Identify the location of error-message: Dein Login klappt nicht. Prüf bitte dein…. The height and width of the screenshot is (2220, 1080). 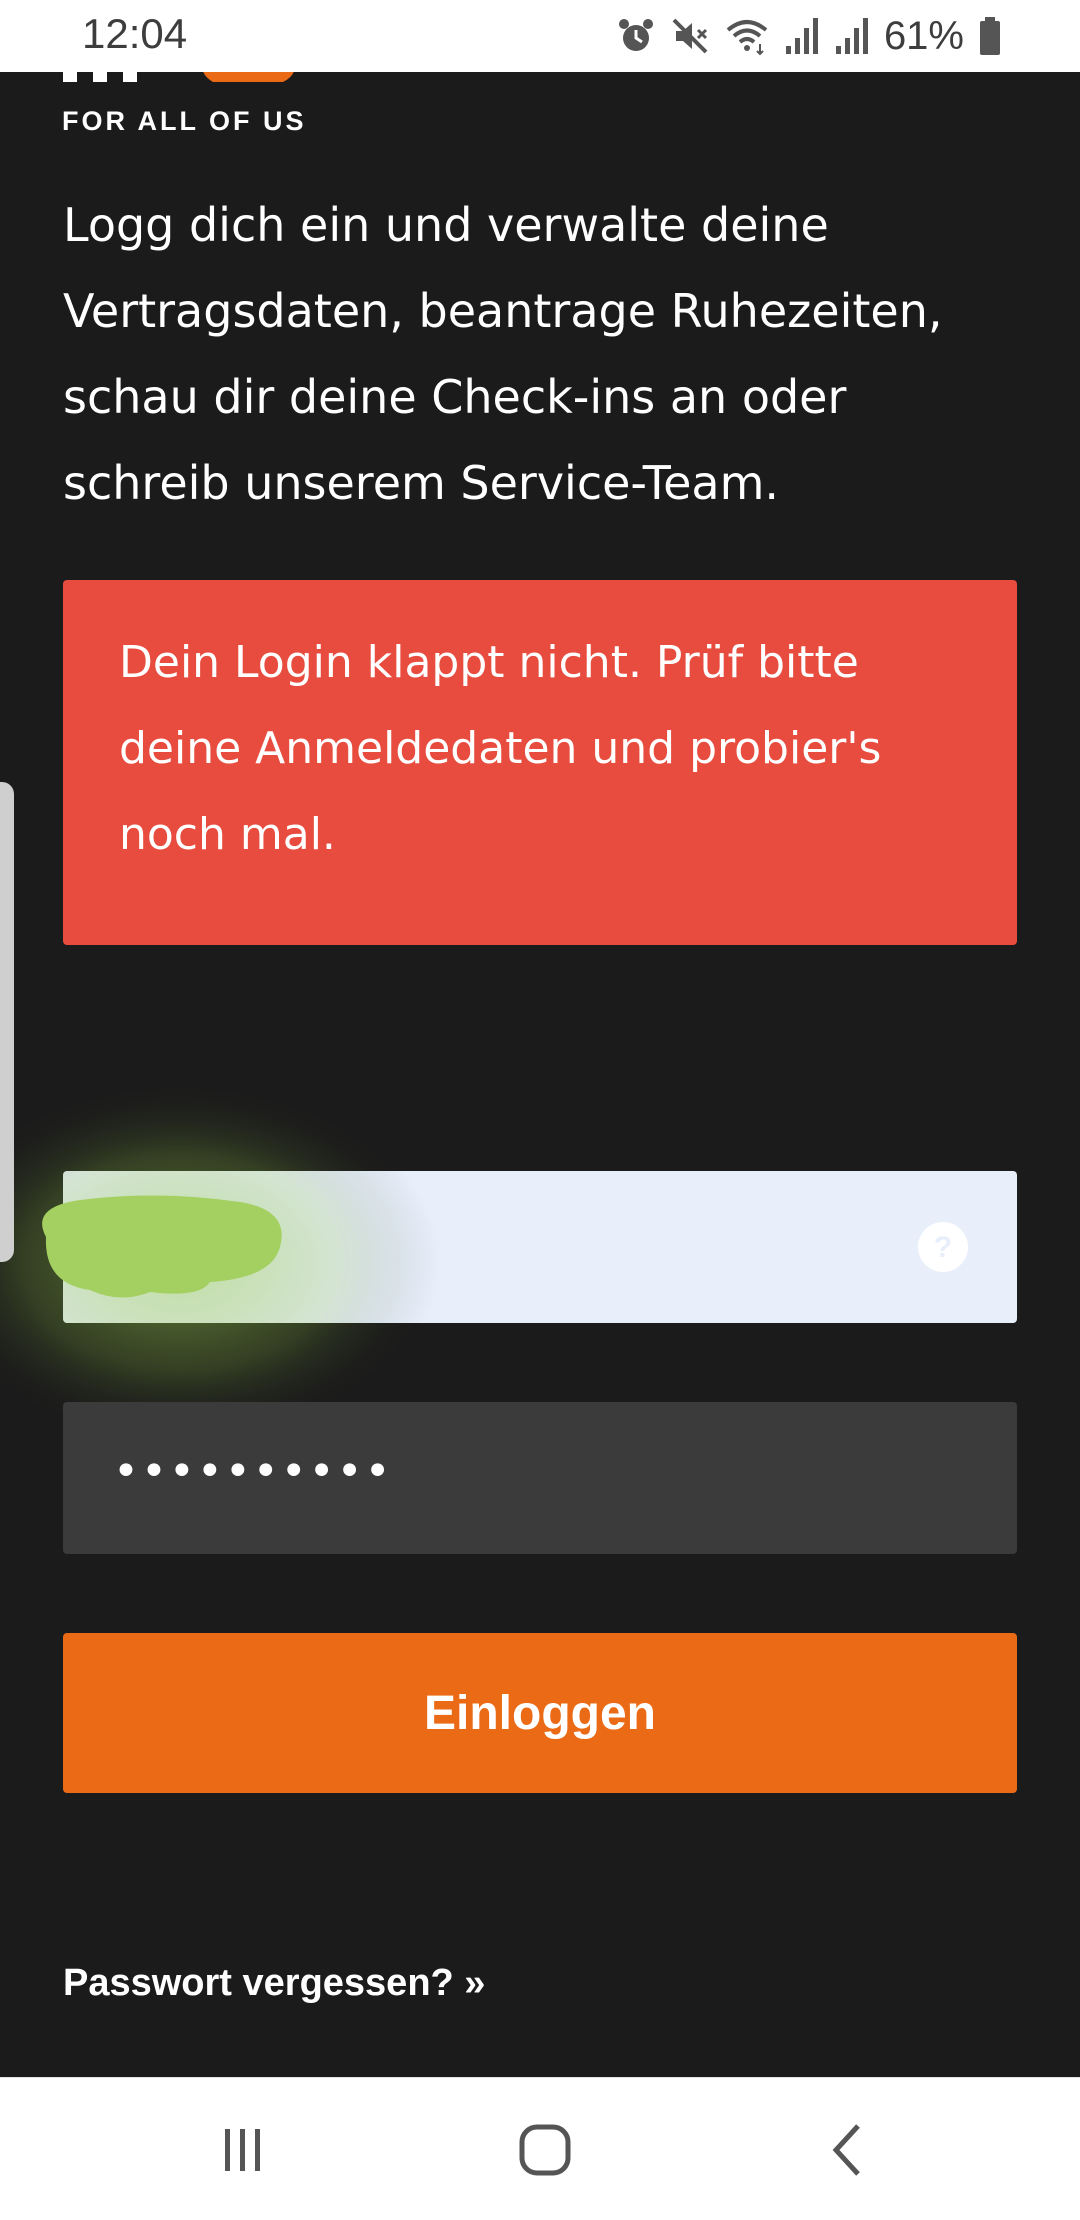
(540, 762).